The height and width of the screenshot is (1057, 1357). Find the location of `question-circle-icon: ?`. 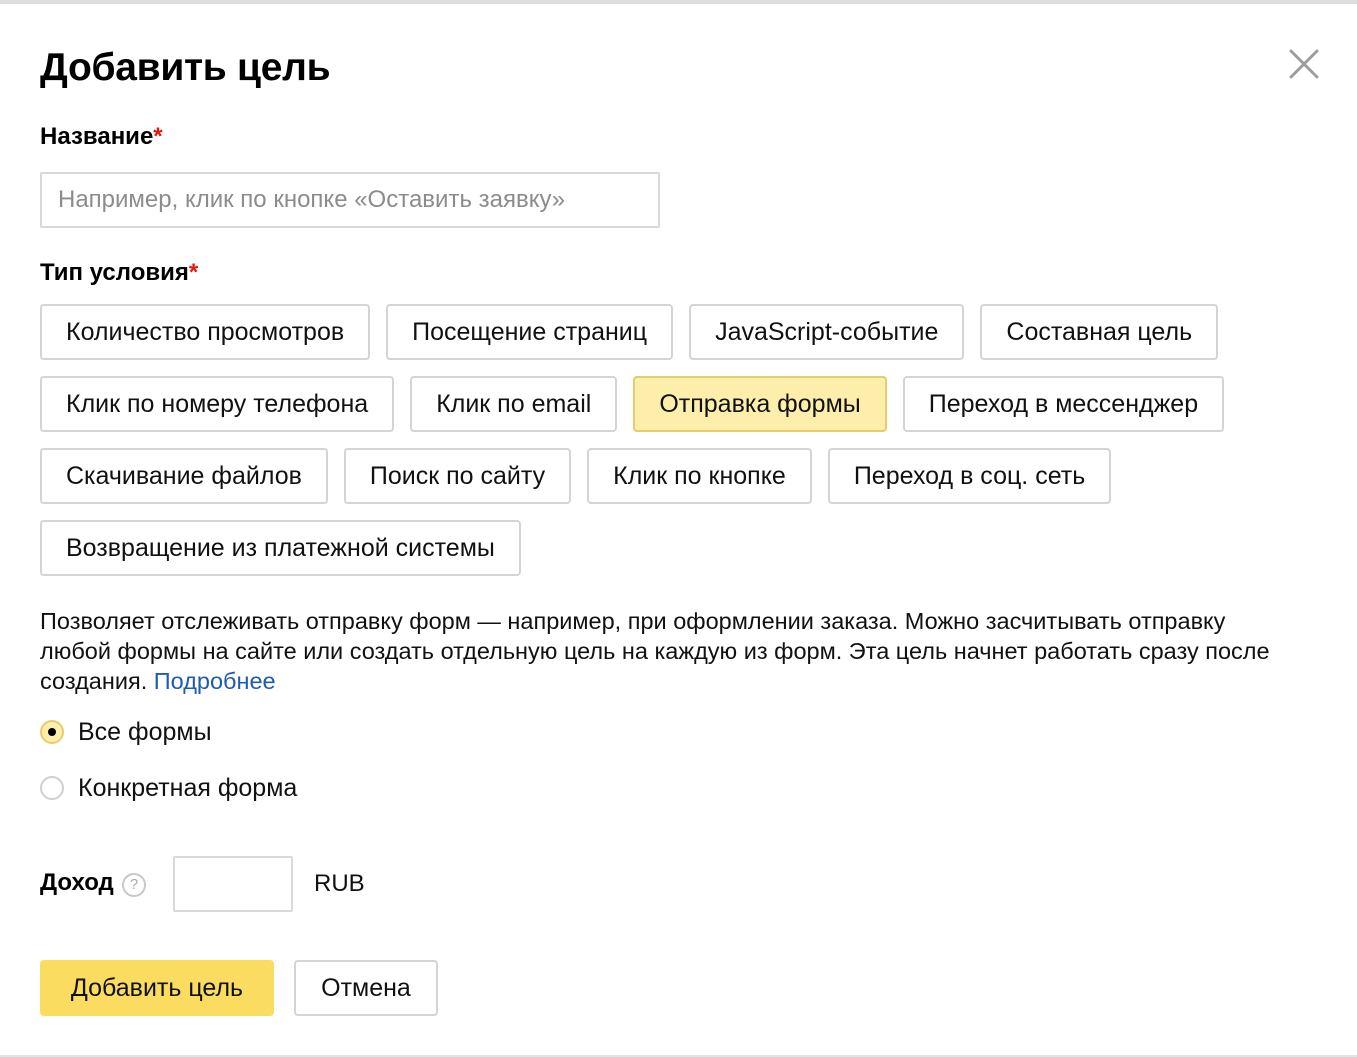

question-circle-icon: ? is located at coordinates (134, 885).